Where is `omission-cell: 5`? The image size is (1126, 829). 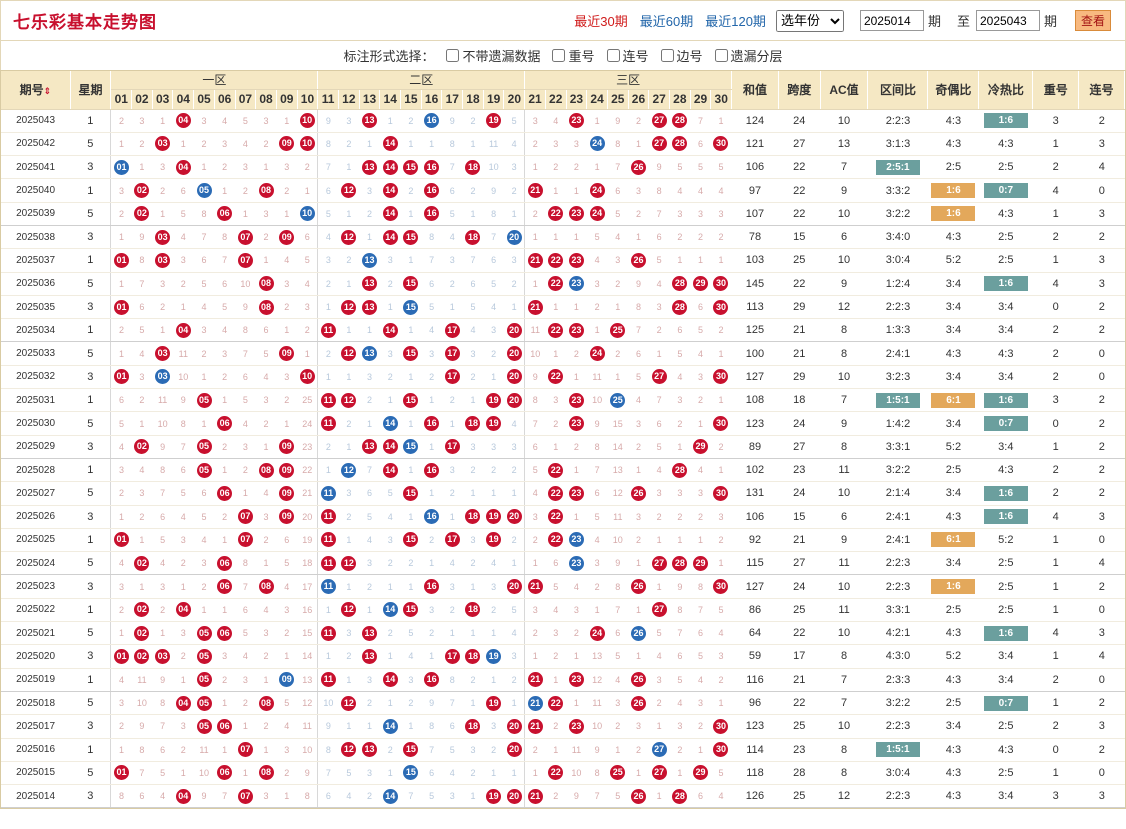 omission-cell: 5 is located at coordinates (245, 633).